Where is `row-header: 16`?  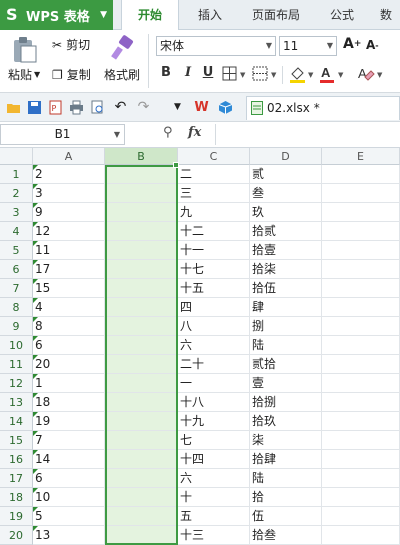 row-header: 16 is located at coordinates (16, 459).